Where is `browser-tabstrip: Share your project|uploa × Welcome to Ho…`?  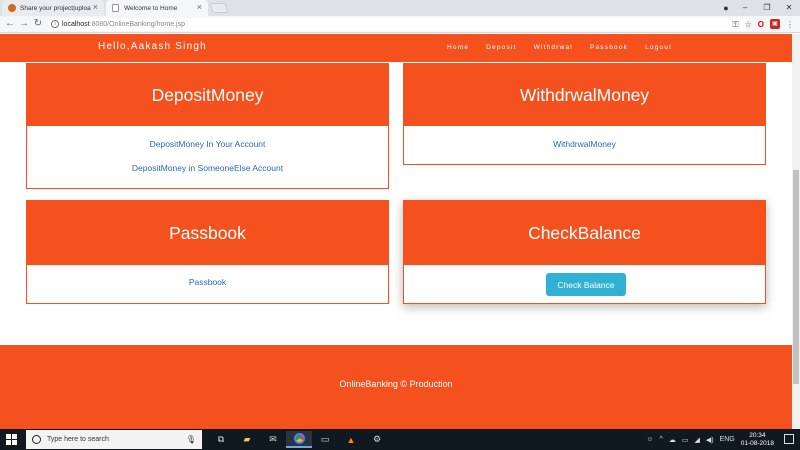 browser-tabstrip: Share your project|uploa × Welcome to Ho… is located at coordinates (400, 8).